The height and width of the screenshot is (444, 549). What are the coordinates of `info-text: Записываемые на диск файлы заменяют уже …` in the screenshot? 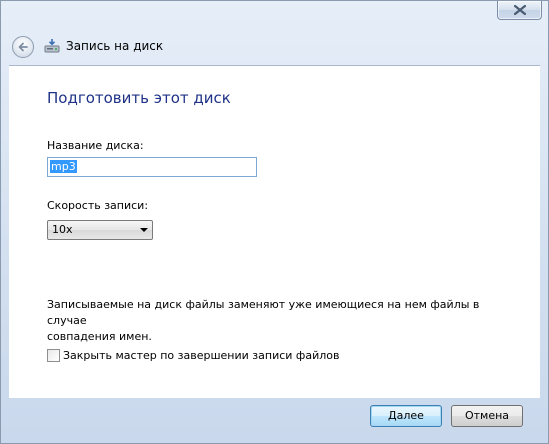 It's located at (277, 321).